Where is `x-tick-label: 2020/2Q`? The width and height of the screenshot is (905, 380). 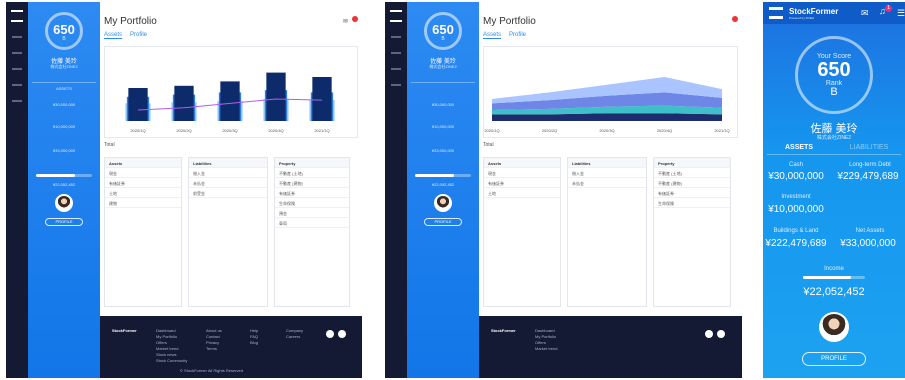 x-tick-label: 2020/2Q is located at coordinates (549, 130).